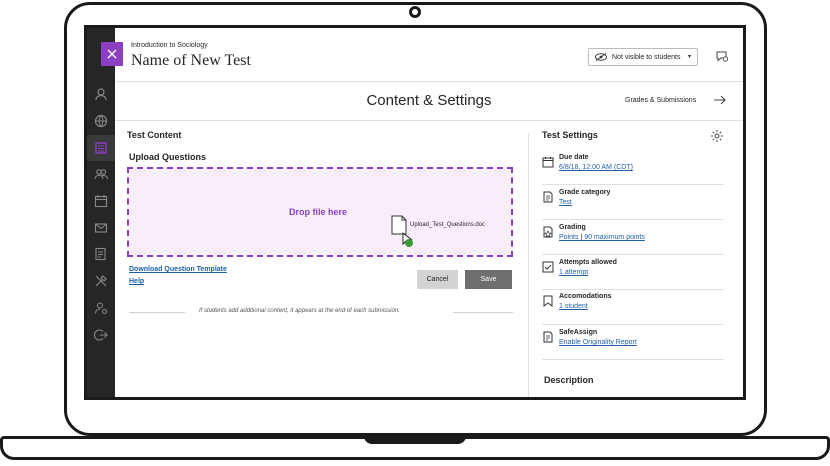 Image resolution: width=830 pixels, height=466 pixels. I want to click on setting-attempts: Attempts allowed 1 attempt, so click(633, 274).